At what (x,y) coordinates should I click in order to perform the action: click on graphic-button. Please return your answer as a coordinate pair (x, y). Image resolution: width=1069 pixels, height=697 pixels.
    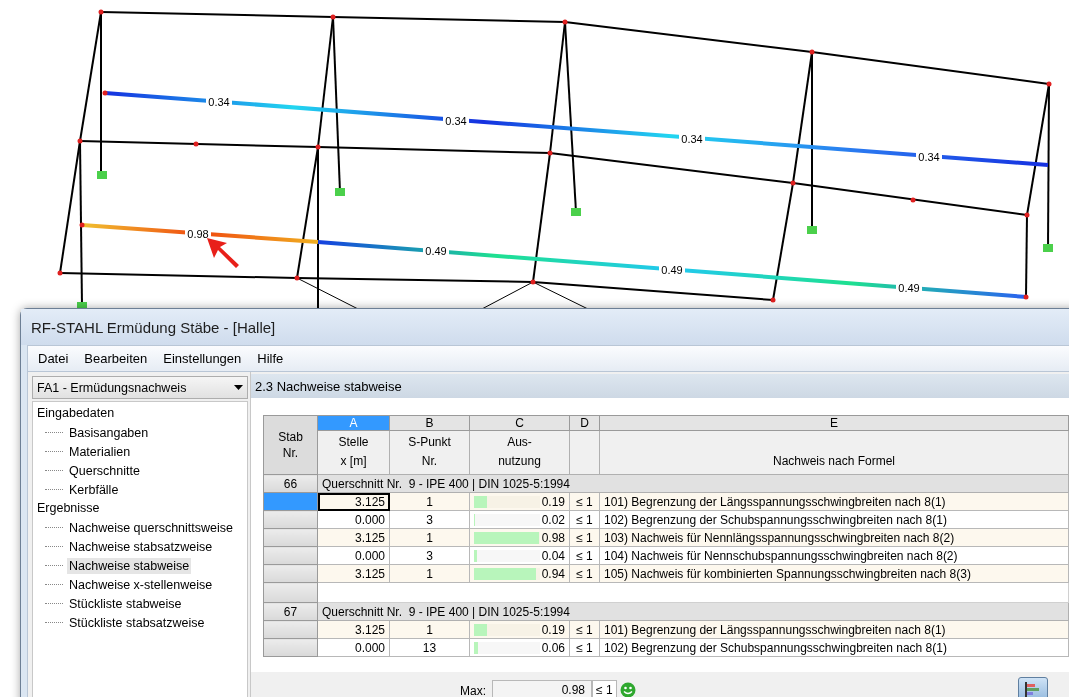
    Looking at the image, I should click on (1033, 687).